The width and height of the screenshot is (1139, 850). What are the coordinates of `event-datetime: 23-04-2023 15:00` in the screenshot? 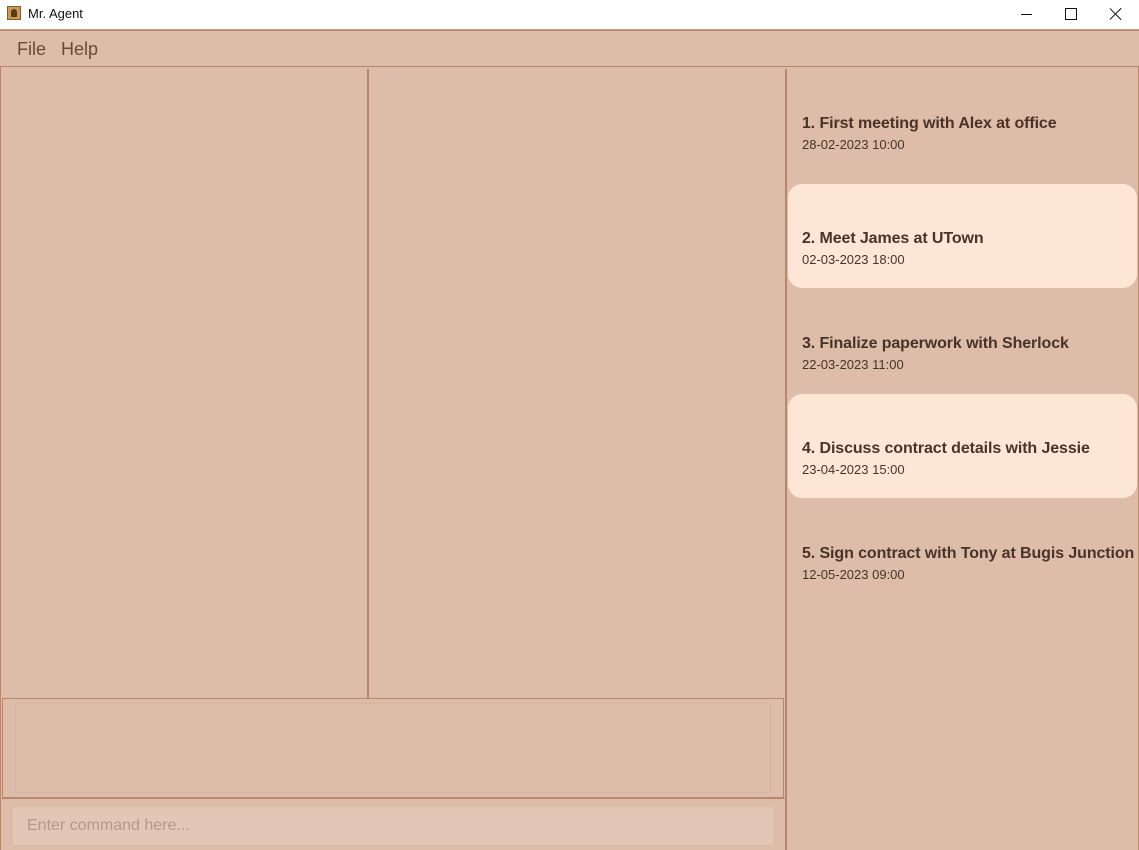 It's located at (853, 469).